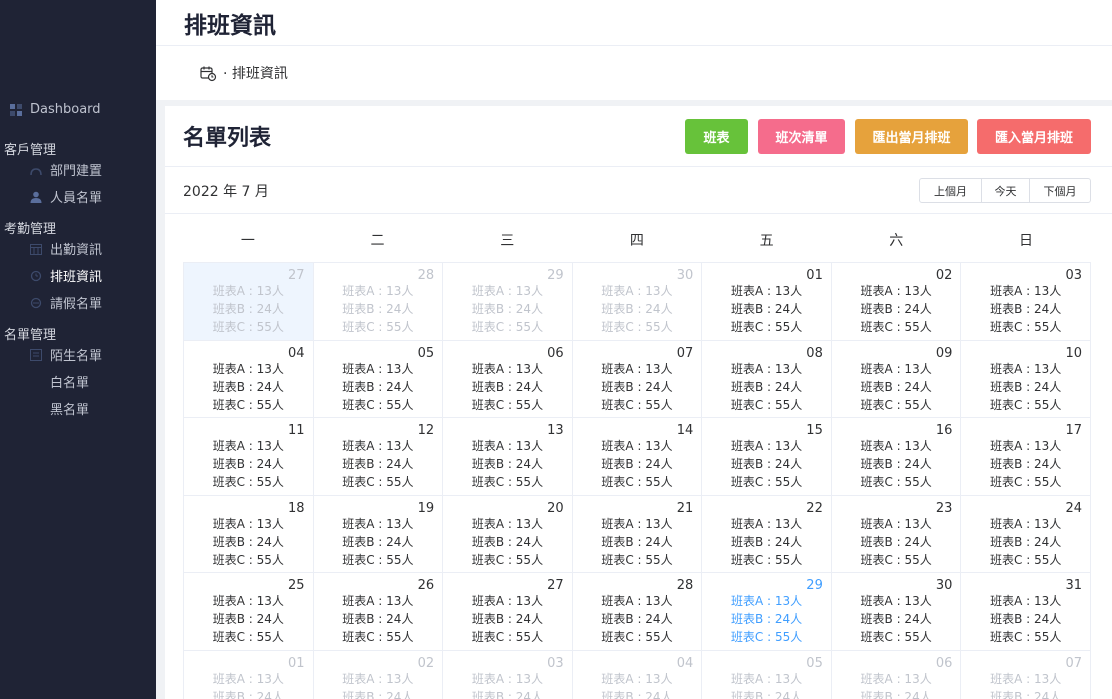 Image resolution: width=1112 pixels, height=699 pixels. Describe the element at coordinates (767, 379) in the screenshot. I see `calendar-day-cell: 08 班表A : 13人 班表B : 24人 班表C : 55人` at that location.